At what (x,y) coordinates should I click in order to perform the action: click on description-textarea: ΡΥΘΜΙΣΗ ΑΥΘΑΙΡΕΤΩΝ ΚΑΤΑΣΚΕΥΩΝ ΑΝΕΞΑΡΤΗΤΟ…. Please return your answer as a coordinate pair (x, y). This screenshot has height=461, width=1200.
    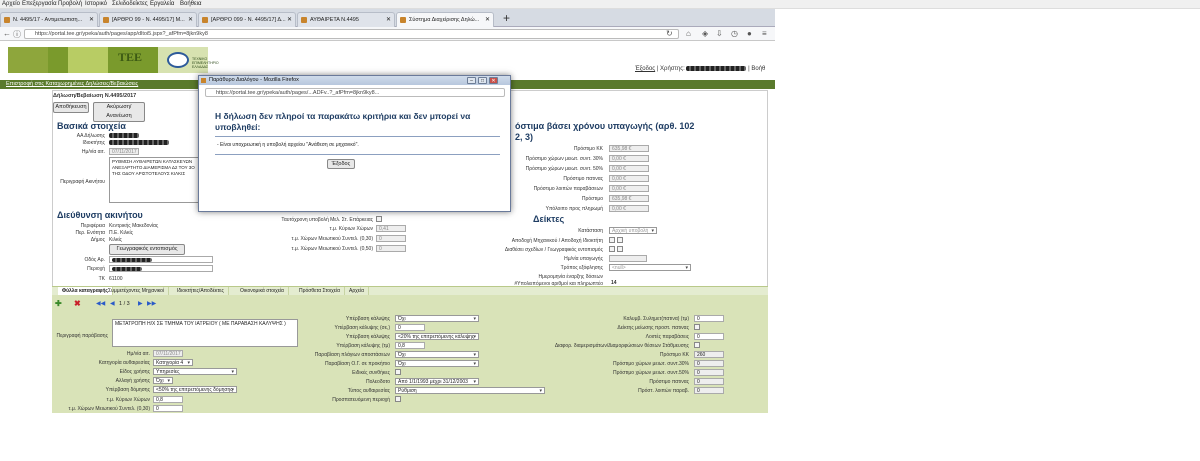
    Looking at the image, I should click on (155, 180).